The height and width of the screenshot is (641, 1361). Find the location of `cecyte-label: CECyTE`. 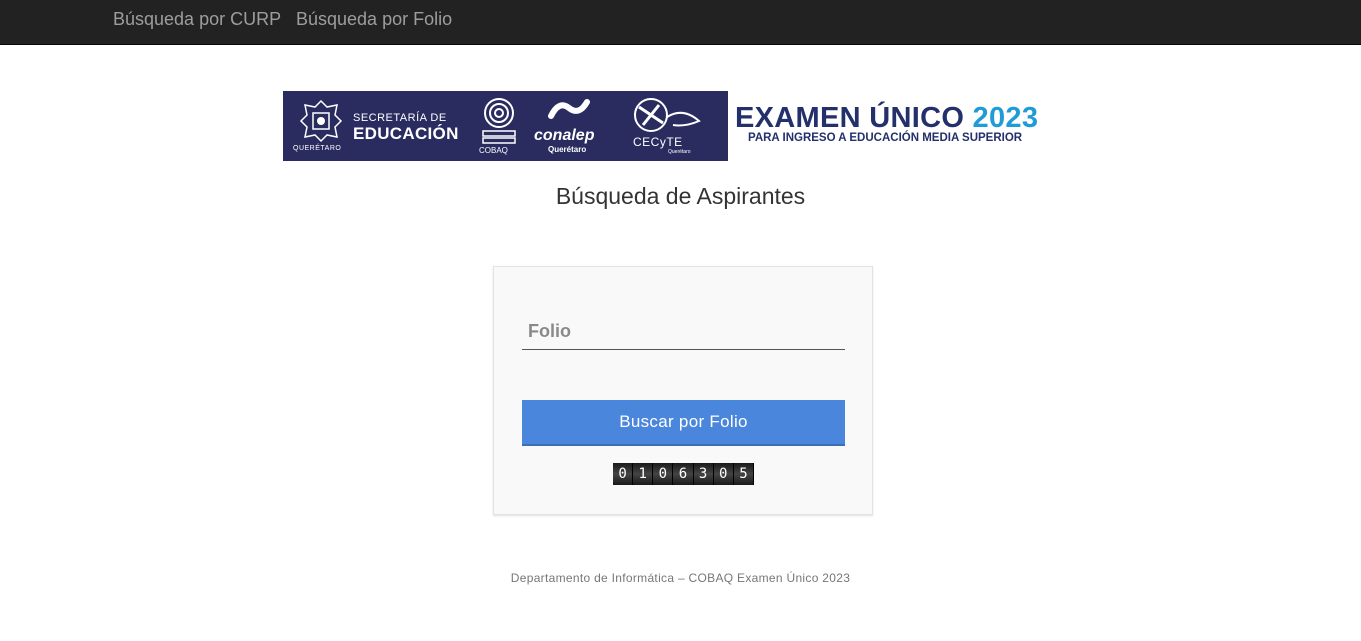

cecyte-label: CECyTE is located at coordinates (658, 142).